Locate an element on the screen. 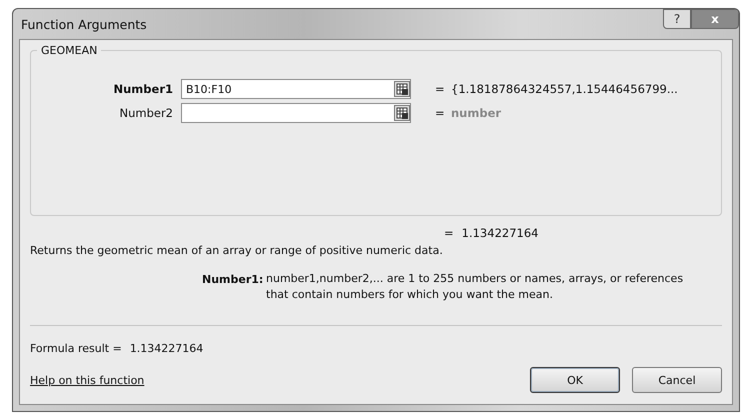 The image size is (742, 418). help-link: Help on this function is located at coordinates (87, 380).